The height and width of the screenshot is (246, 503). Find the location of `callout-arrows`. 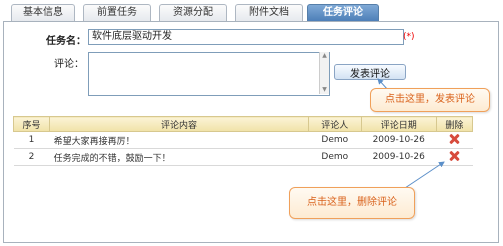

callout-arrows is located at coordinates (411, 134).